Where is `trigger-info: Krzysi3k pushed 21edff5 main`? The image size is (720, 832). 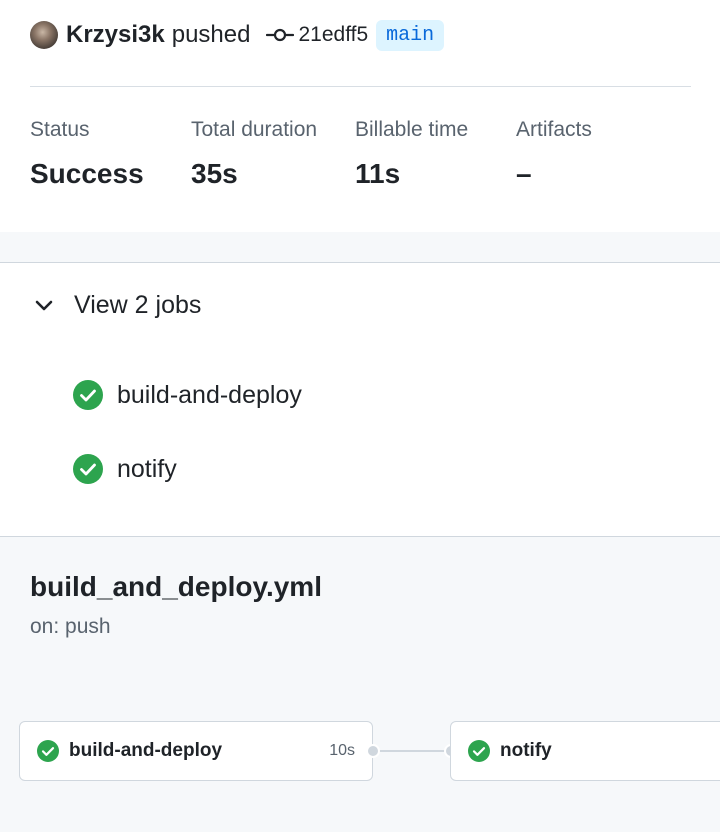 trigger-info: Krzysi3k pushed 21edff5 main is located at coordinates (237, 35).